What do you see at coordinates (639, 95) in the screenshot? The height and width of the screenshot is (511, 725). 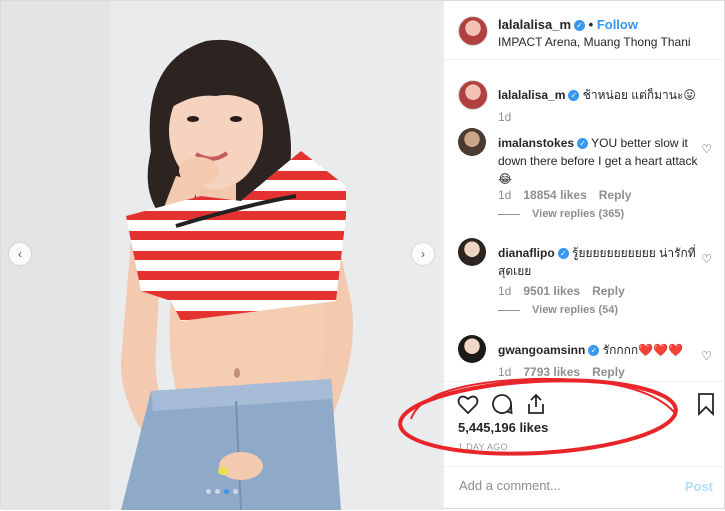 I see `caption-body: ช้าหน่อย แต่ก็มานะ😛` at bounding box center [639, 95].